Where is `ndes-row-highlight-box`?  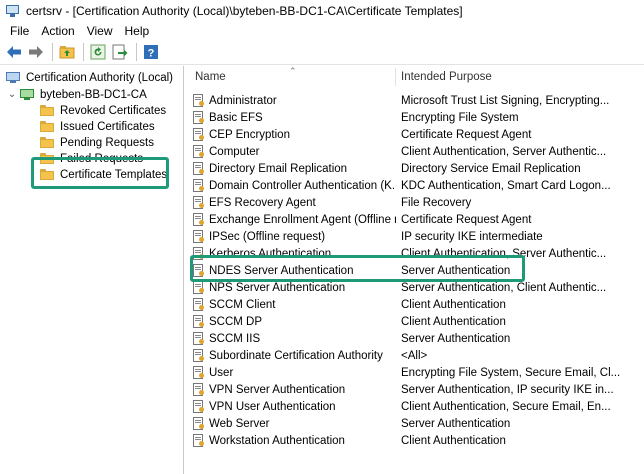
ndes-row-highlight-box is located at coordinates (357, 268).